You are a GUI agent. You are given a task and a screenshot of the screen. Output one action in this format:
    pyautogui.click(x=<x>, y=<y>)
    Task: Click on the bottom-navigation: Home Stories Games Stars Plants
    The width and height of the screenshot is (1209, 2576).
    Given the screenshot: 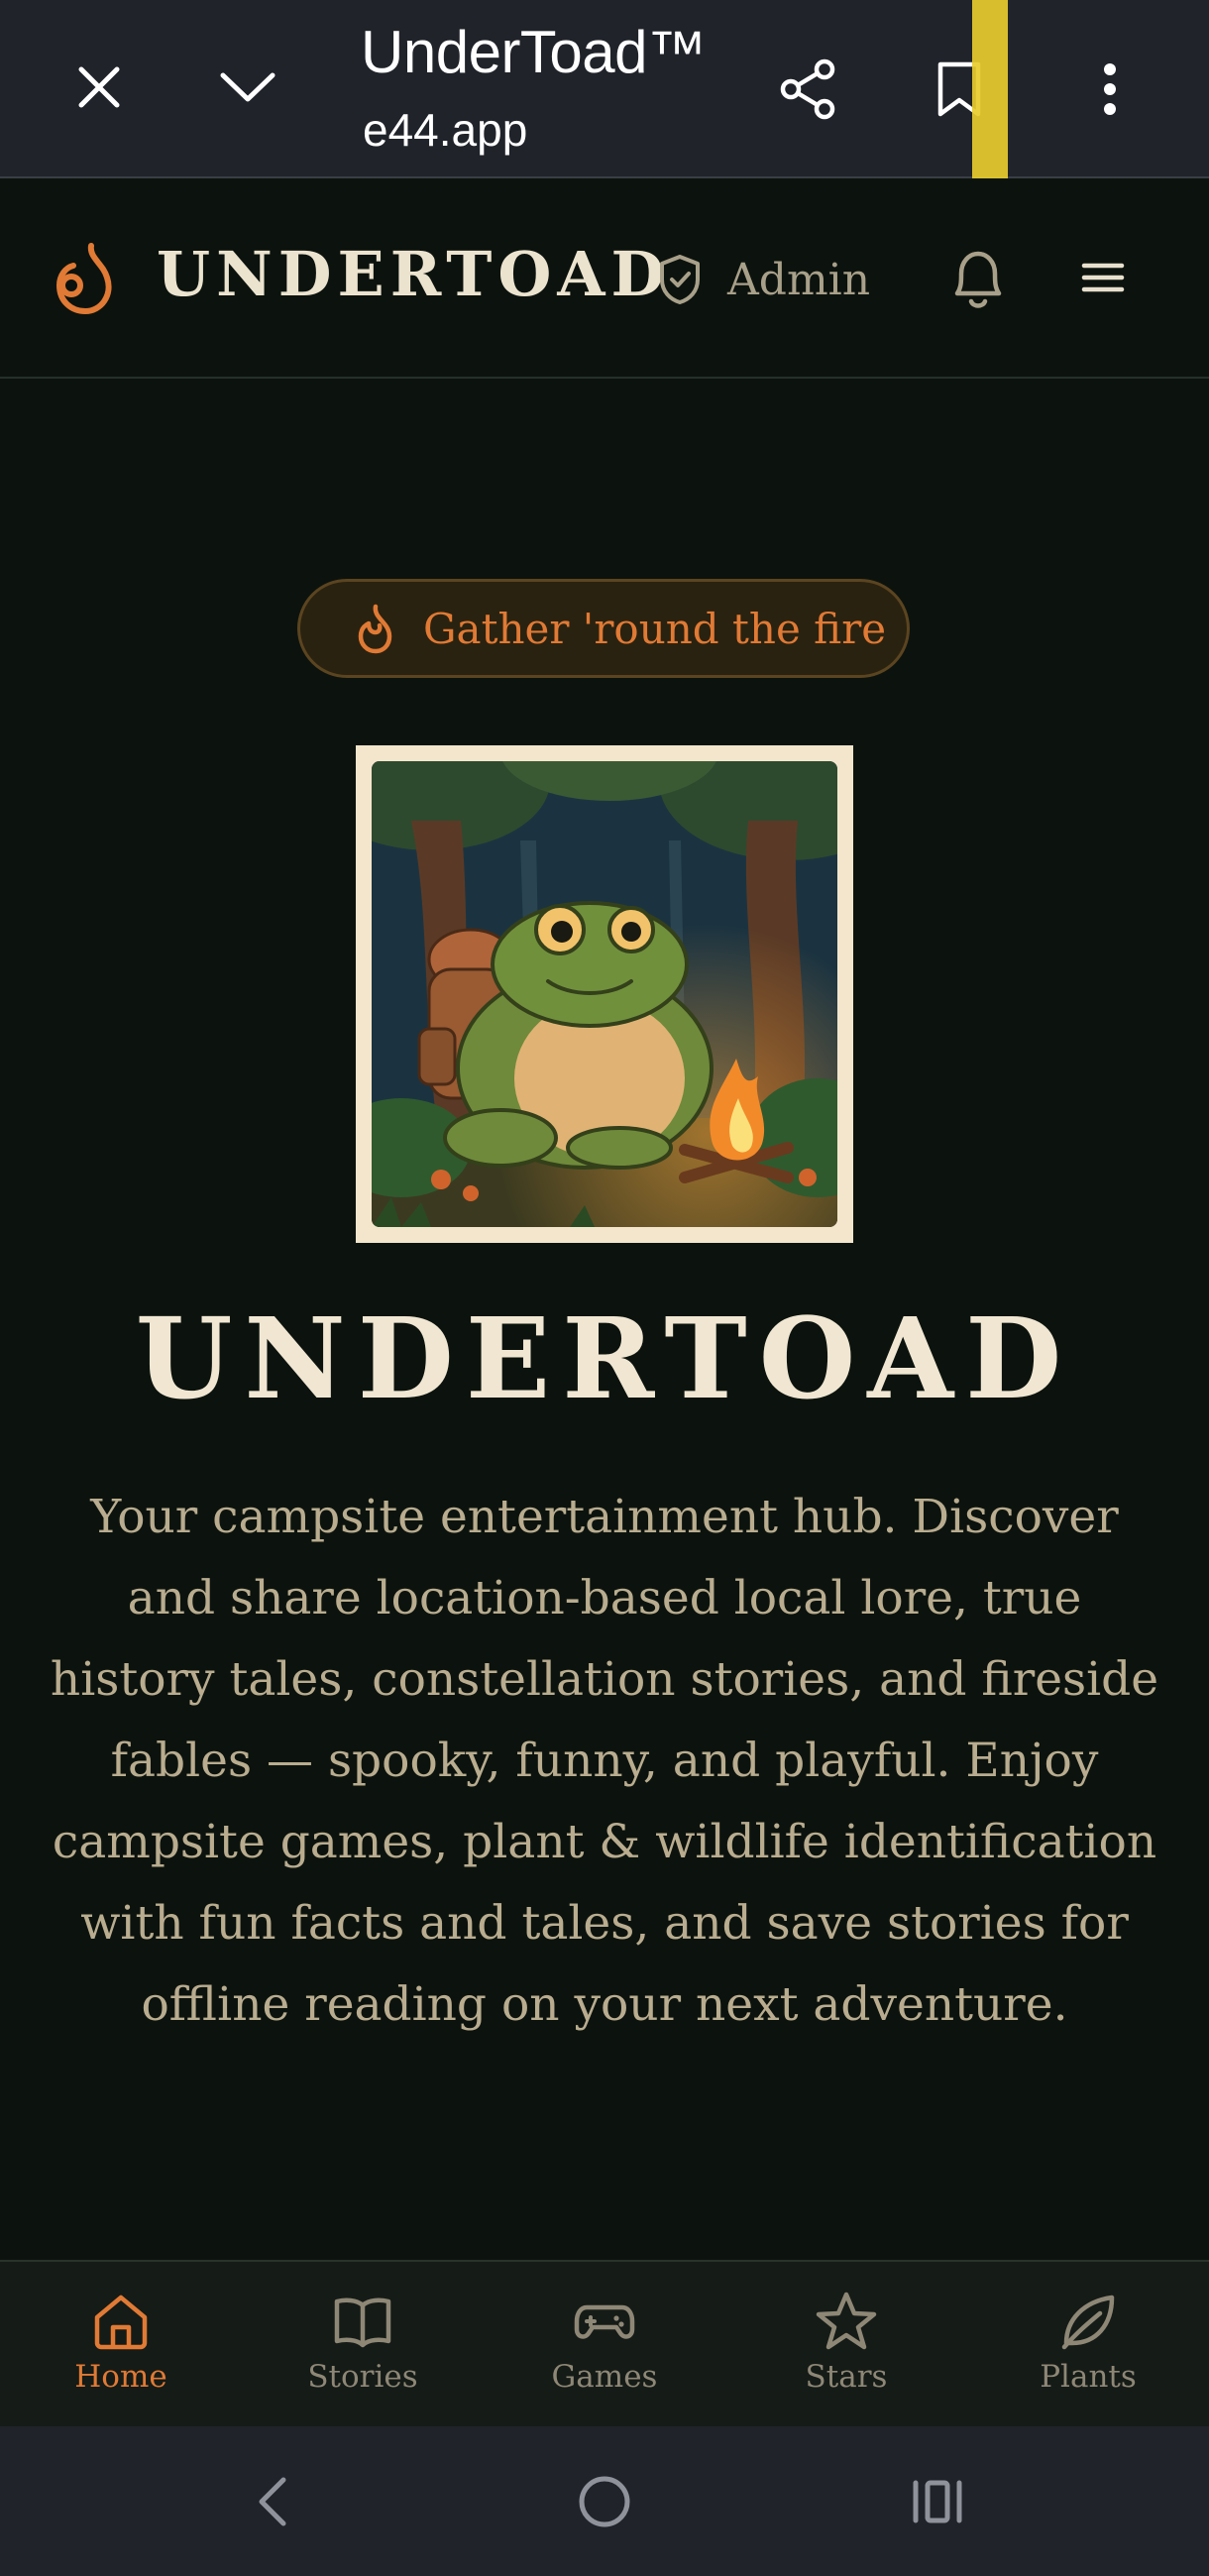 What is the action you would take?
    pyautogui.click(x=604, y=2344)
    